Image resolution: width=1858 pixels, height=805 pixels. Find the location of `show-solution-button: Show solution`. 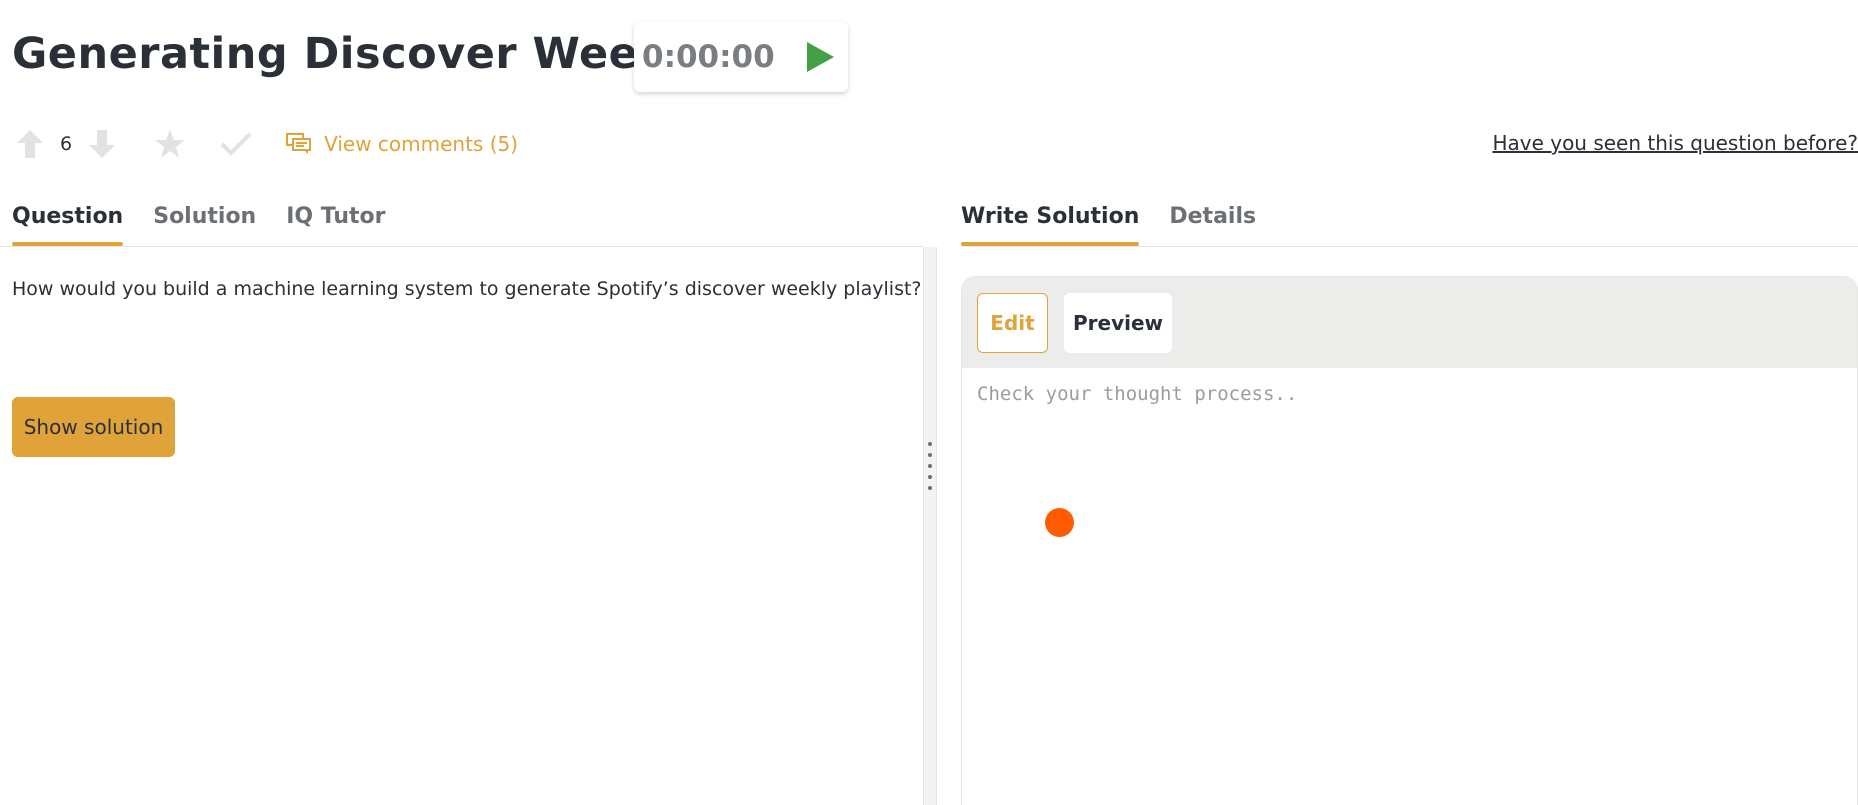

show-solution-button: Show solution is located at coordinates (93, 427).